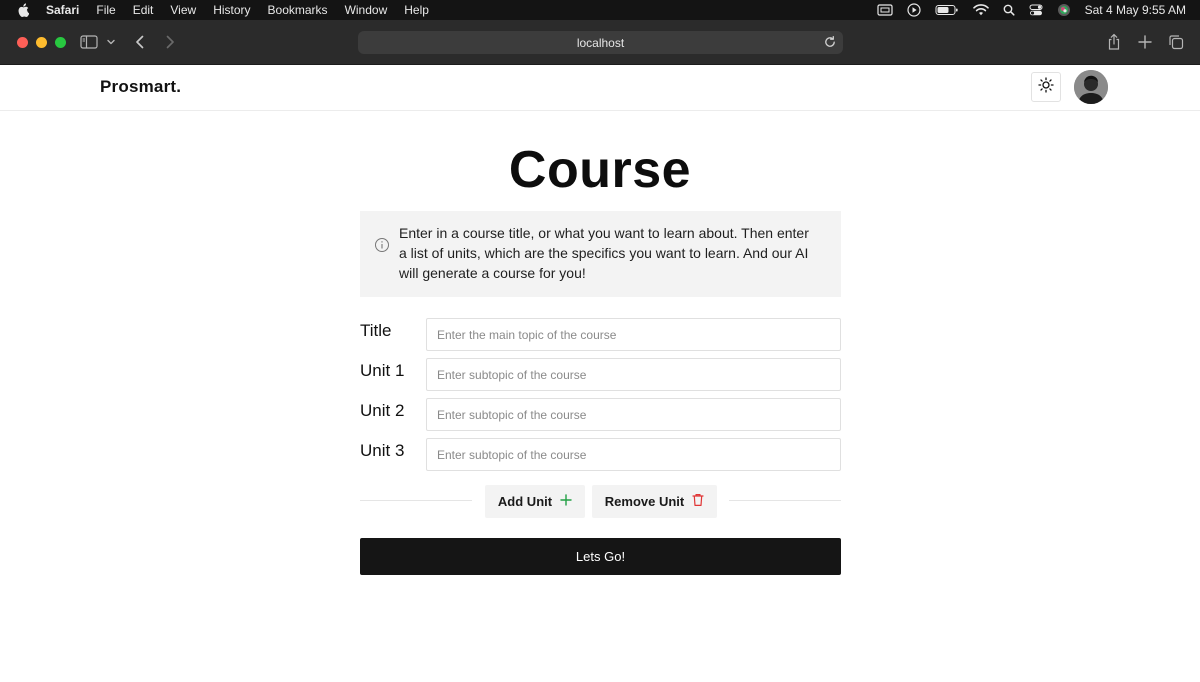 The image size is (1200, 682). I want to click on close-window-button, so click(22, 42).